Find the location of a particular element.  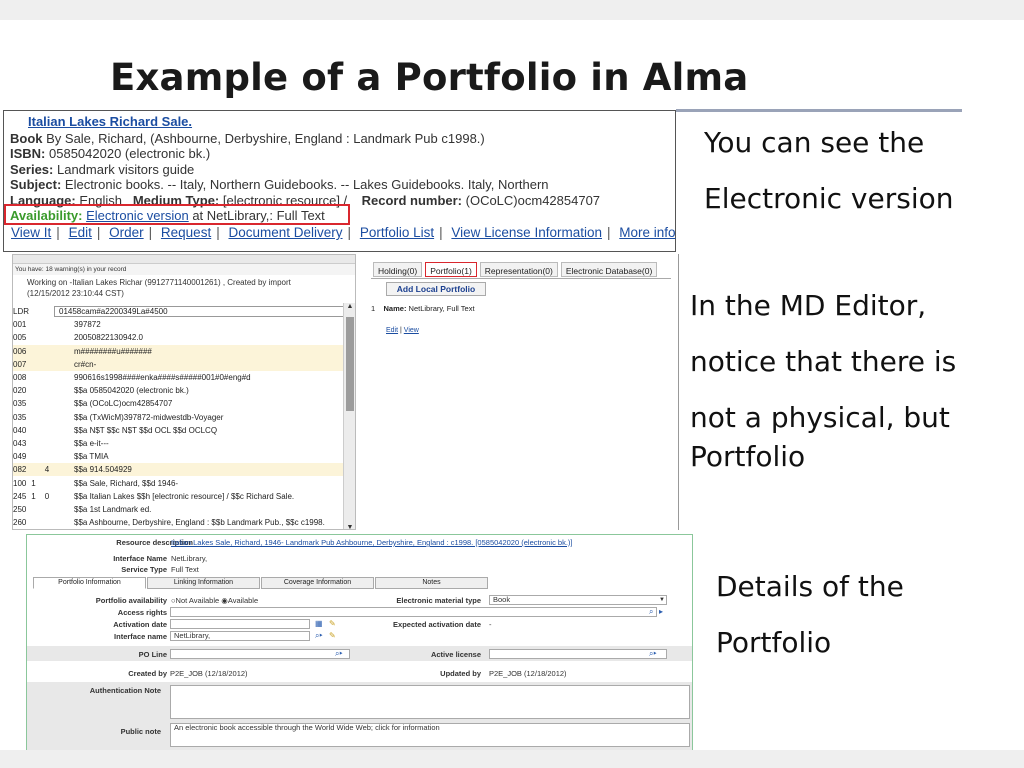

record-title-link: Italian Lakes Richard Sale. is located at coordinates (339, 122).